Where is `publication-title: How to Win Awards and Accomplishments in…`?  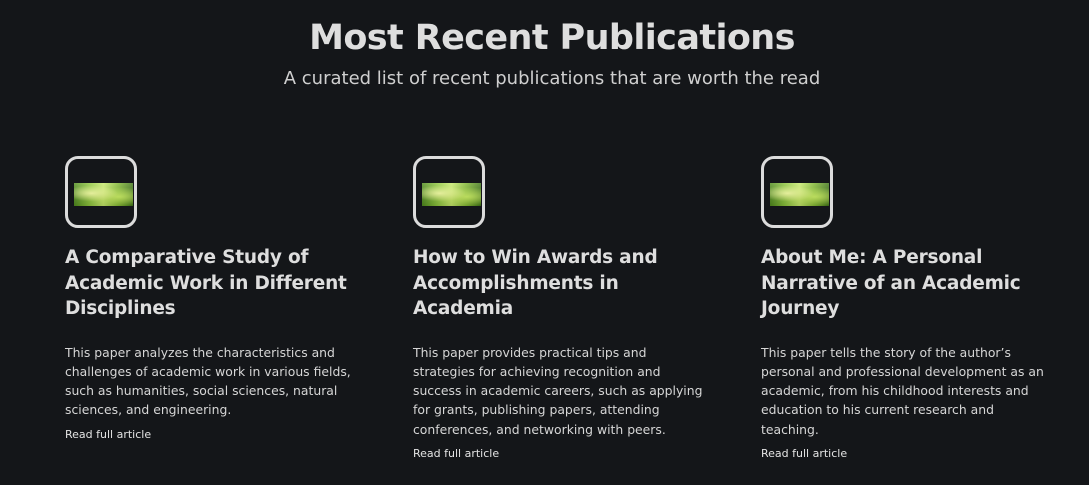
publication-title: How to Win Awards and Accomplishments in… is located at coordinates (558, 283).